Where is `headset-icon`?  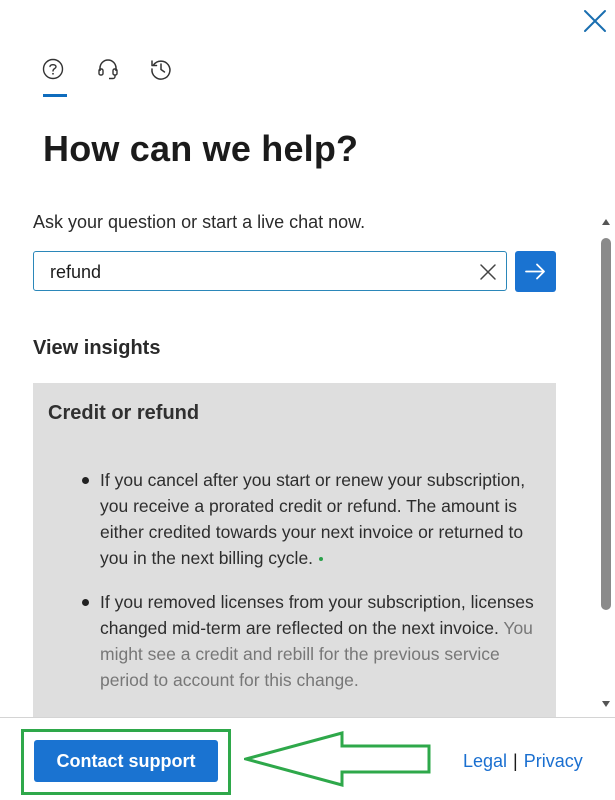 headset-icon is located at coordinates (108, 69).